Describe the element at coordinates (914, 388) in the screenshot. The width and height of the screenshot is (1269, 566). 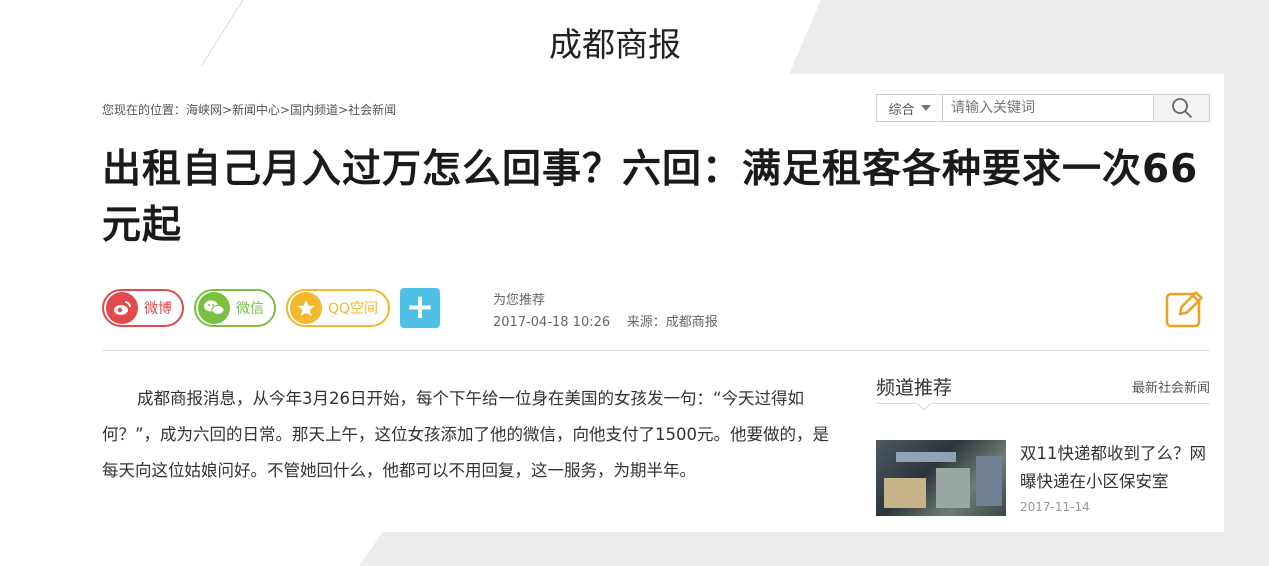
I see `channel-recommend-title: 频道推荐` at that location.